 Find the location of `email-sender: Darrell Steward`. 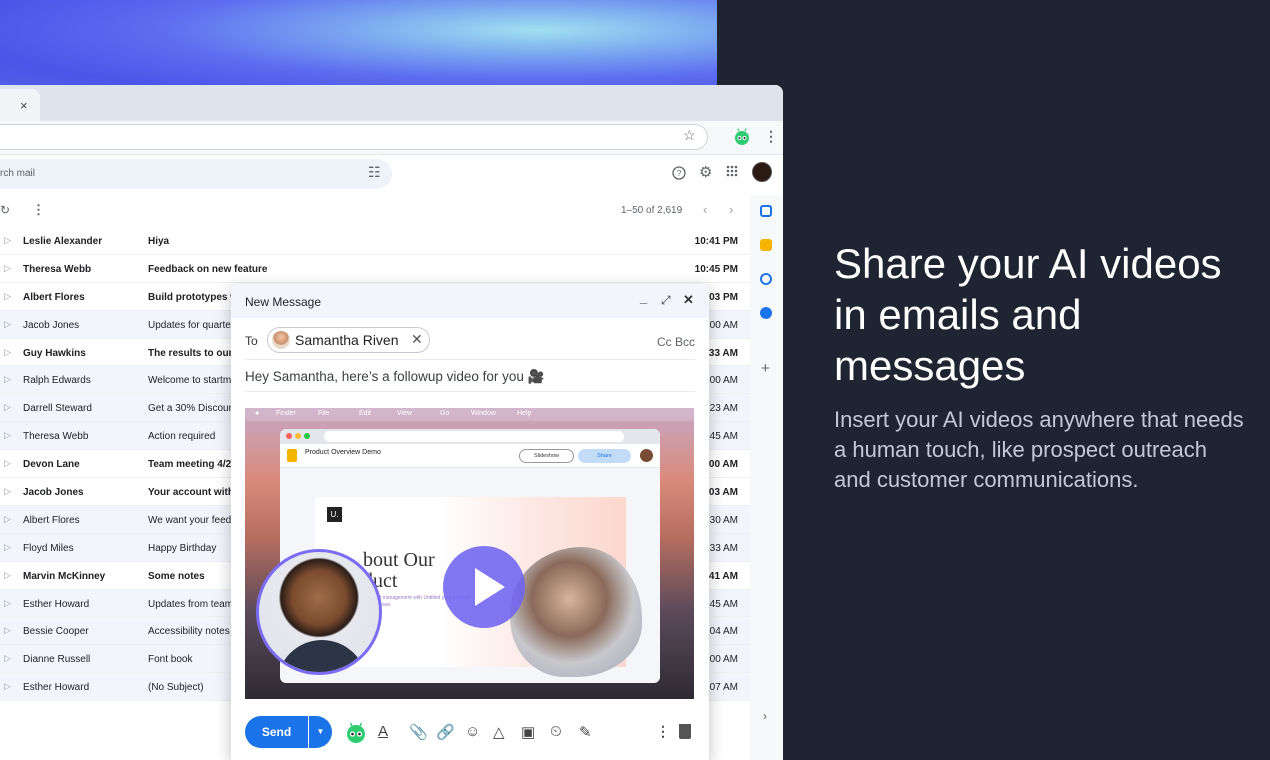

email-sender: Darrell Steward is located at coordinates (57, 409).